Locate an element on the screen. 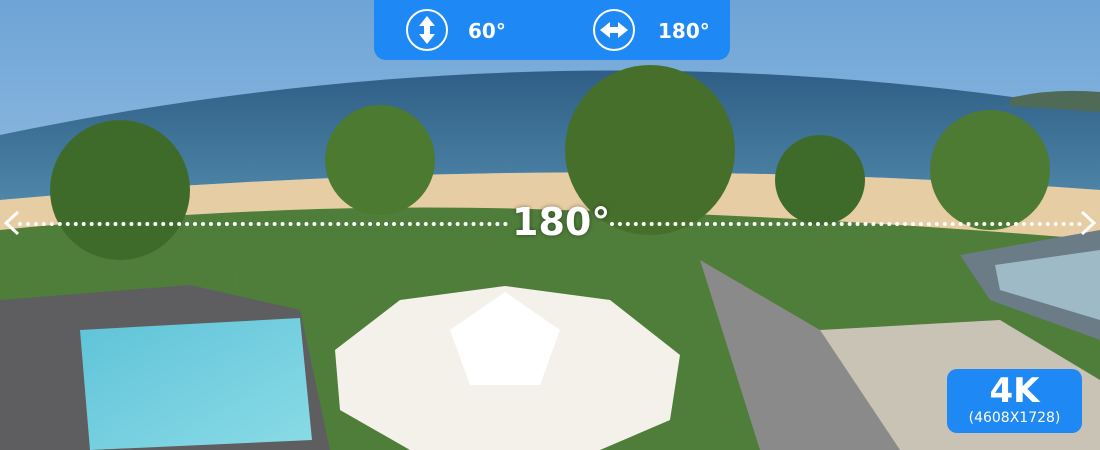  vertical-arrows-icon is located at coordinates (427, 30).